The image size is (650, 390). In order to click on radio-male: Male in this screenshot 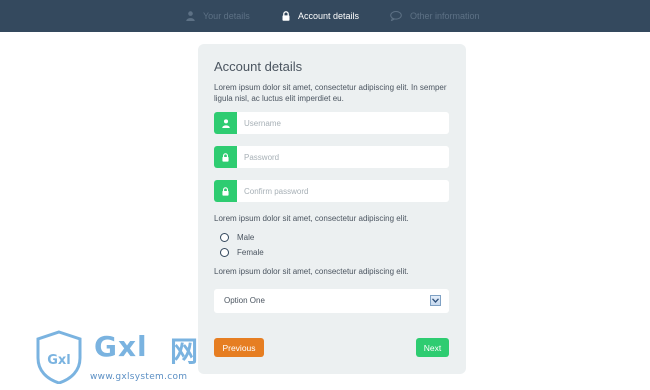, I will do `click(237, 237)`.